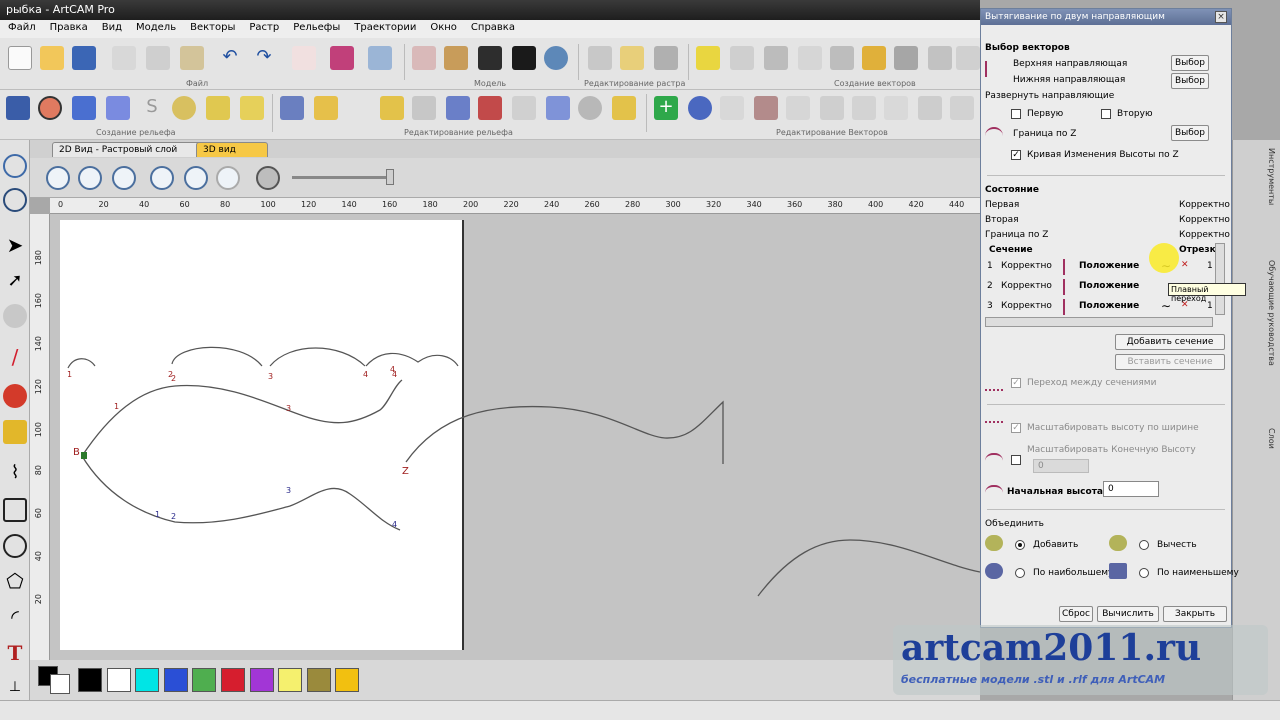 The width and height of the screenshot is (1280, 720). Describe the element at coordinates (196, 178) in the screenshot. I see `zoom-selection-icon` at that location.